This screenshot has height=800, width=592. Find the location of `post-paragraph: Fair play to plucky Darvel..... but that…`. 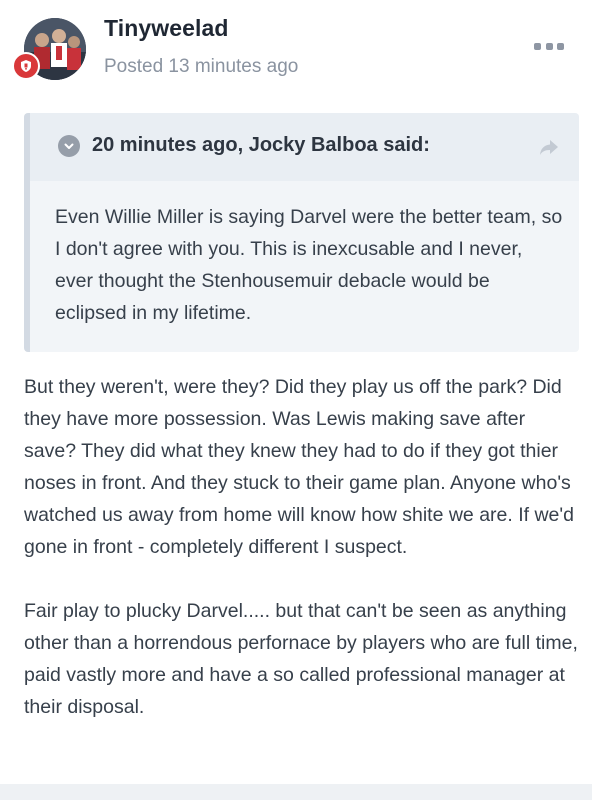

post-paragraph: Fair play to plucky Darvel..... but that… is located at coordinates (301, 659).